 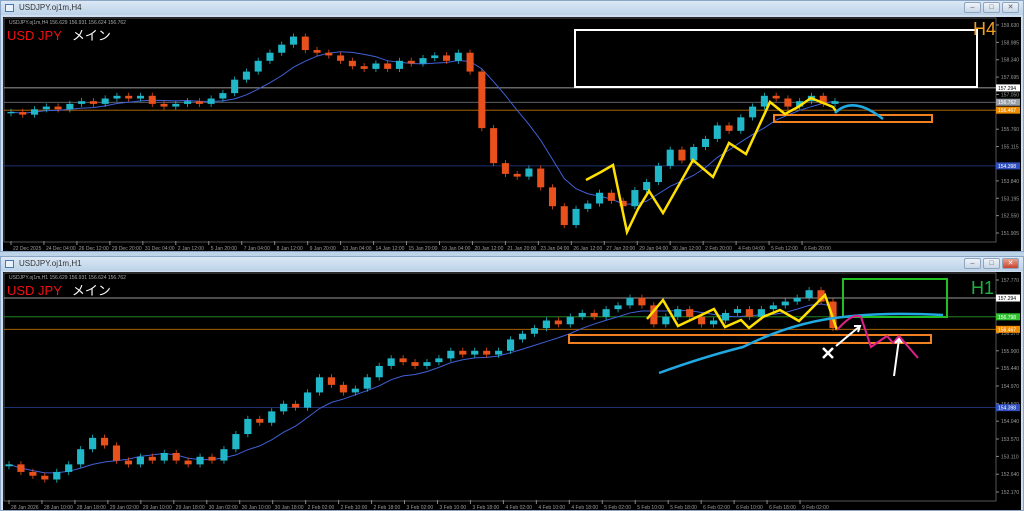 I want to click on x-tick-label: 13 Jan 04:00, so click(x=357, y=248).